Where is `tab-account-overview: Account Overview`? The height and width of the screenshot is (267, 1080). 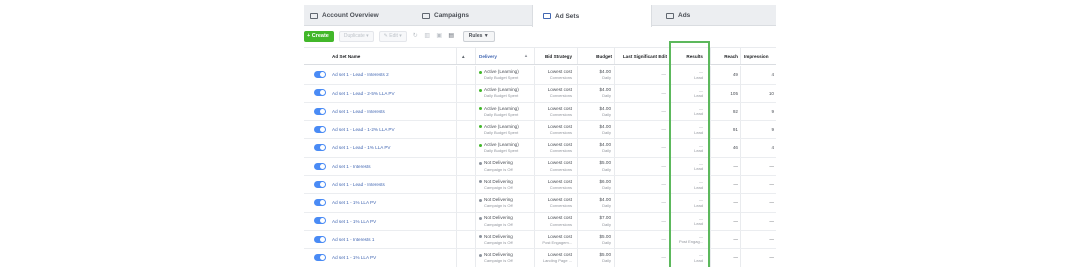 tab-account-overview: Account Overview is located at coordinates (344, 15).